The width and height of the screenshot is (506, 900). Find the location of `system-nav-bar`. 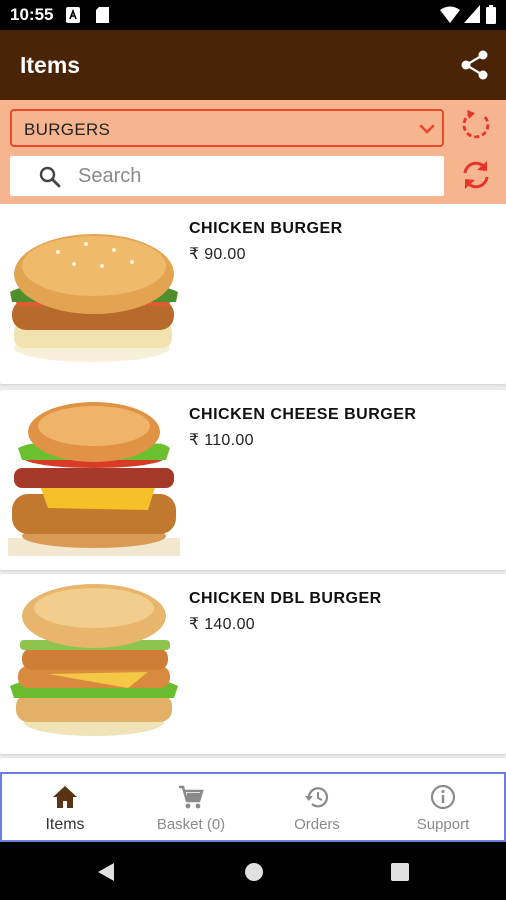

system-nav-bar is located at coordinates (253, 871).